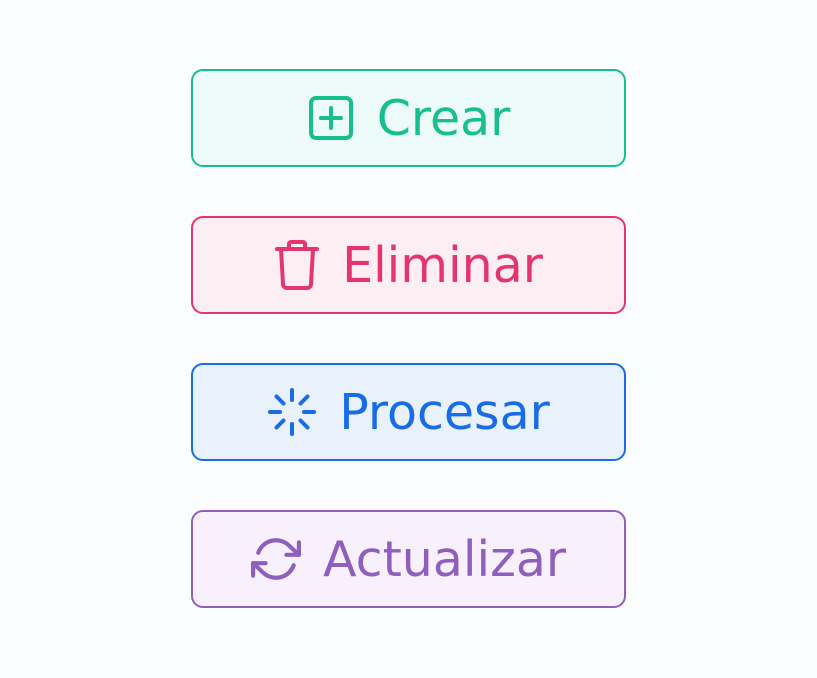  I want to click on create-button: Crear, so click(408, 118).